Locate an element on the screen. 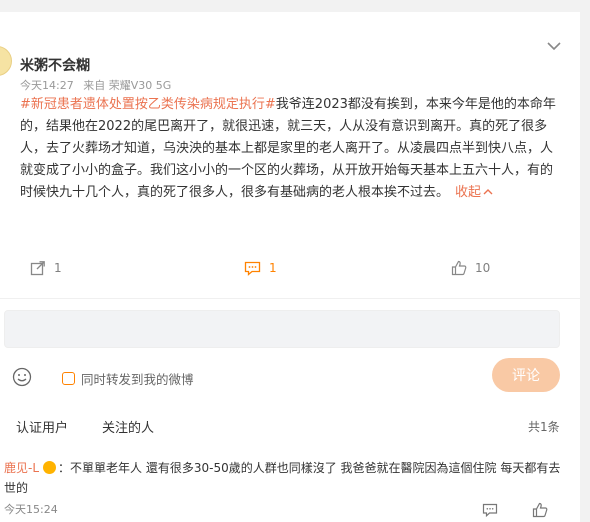 This screenshot has height=522, width=590. collapse-label: 收起 is located at coordinates (468, 192).